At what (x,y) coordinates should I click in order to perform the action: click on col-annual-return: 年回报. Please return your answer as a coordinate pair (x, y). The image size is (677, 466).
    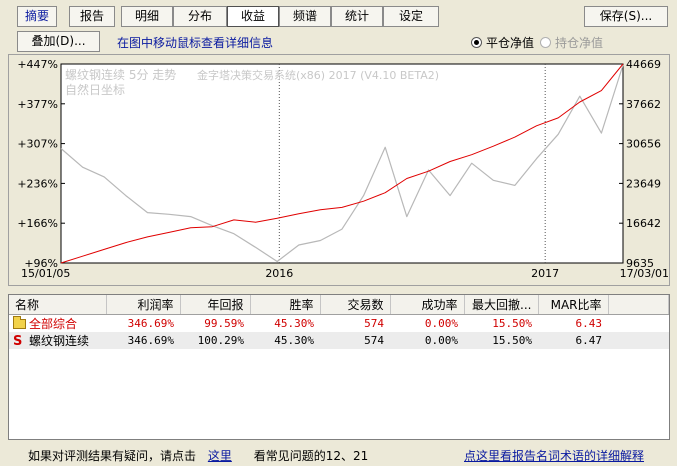
    Looking at the image, I should click on (215, 305).